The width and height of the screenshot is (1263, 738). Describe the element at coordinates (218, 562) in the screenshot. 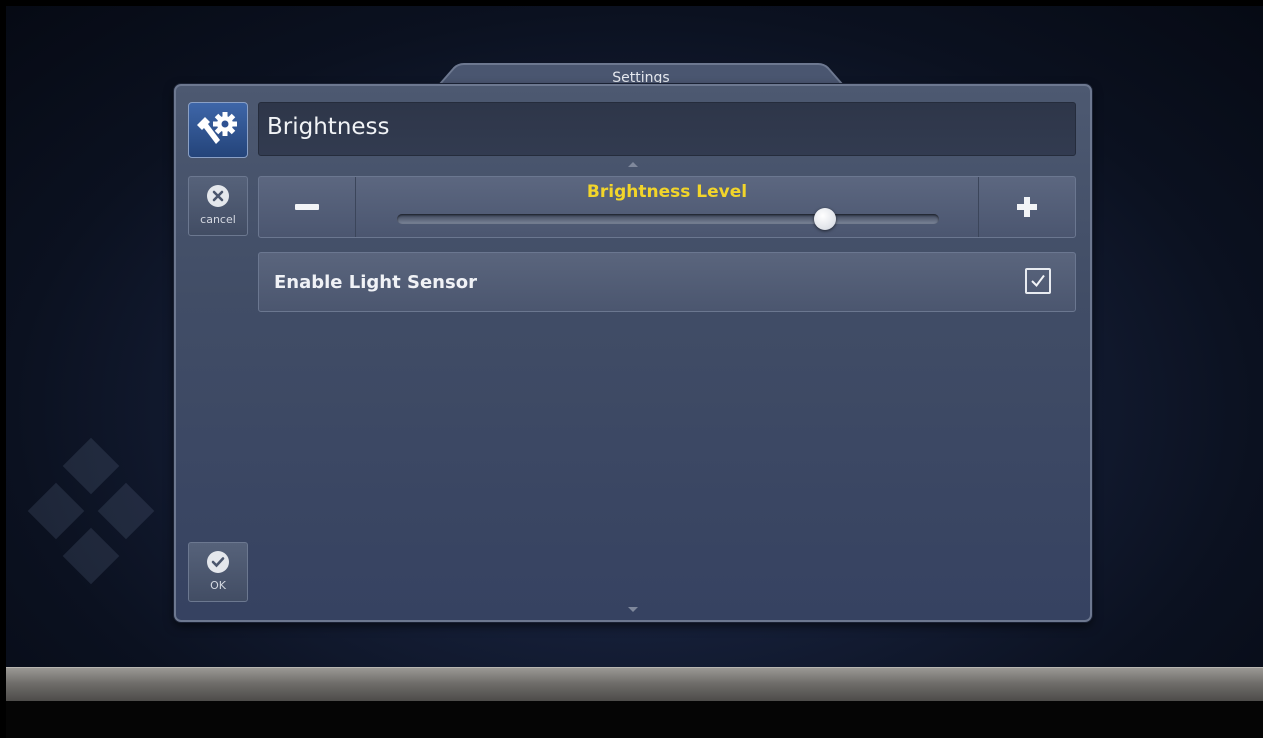

I see `check-circle-icon` at that location.